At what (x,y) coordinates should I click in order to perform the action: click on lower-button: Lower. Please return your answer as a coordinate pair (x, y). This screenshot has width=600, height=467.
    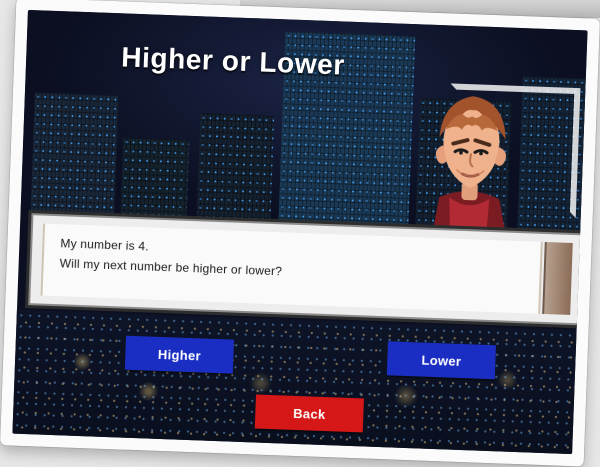
    Looking at the image, I should click on (441, 360).